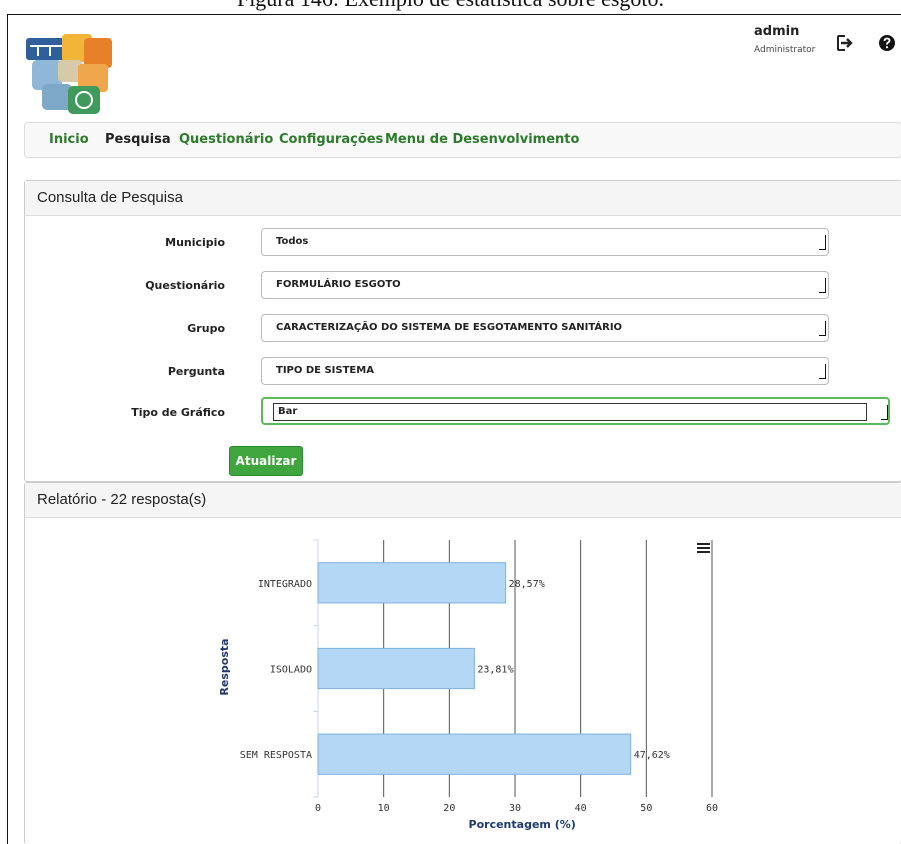 The height and width of the screenshot is (844, 901). What do you see at coordinates (69, 74) in the screenshot?
I see `app-logo` at bounding box center [69, 74].